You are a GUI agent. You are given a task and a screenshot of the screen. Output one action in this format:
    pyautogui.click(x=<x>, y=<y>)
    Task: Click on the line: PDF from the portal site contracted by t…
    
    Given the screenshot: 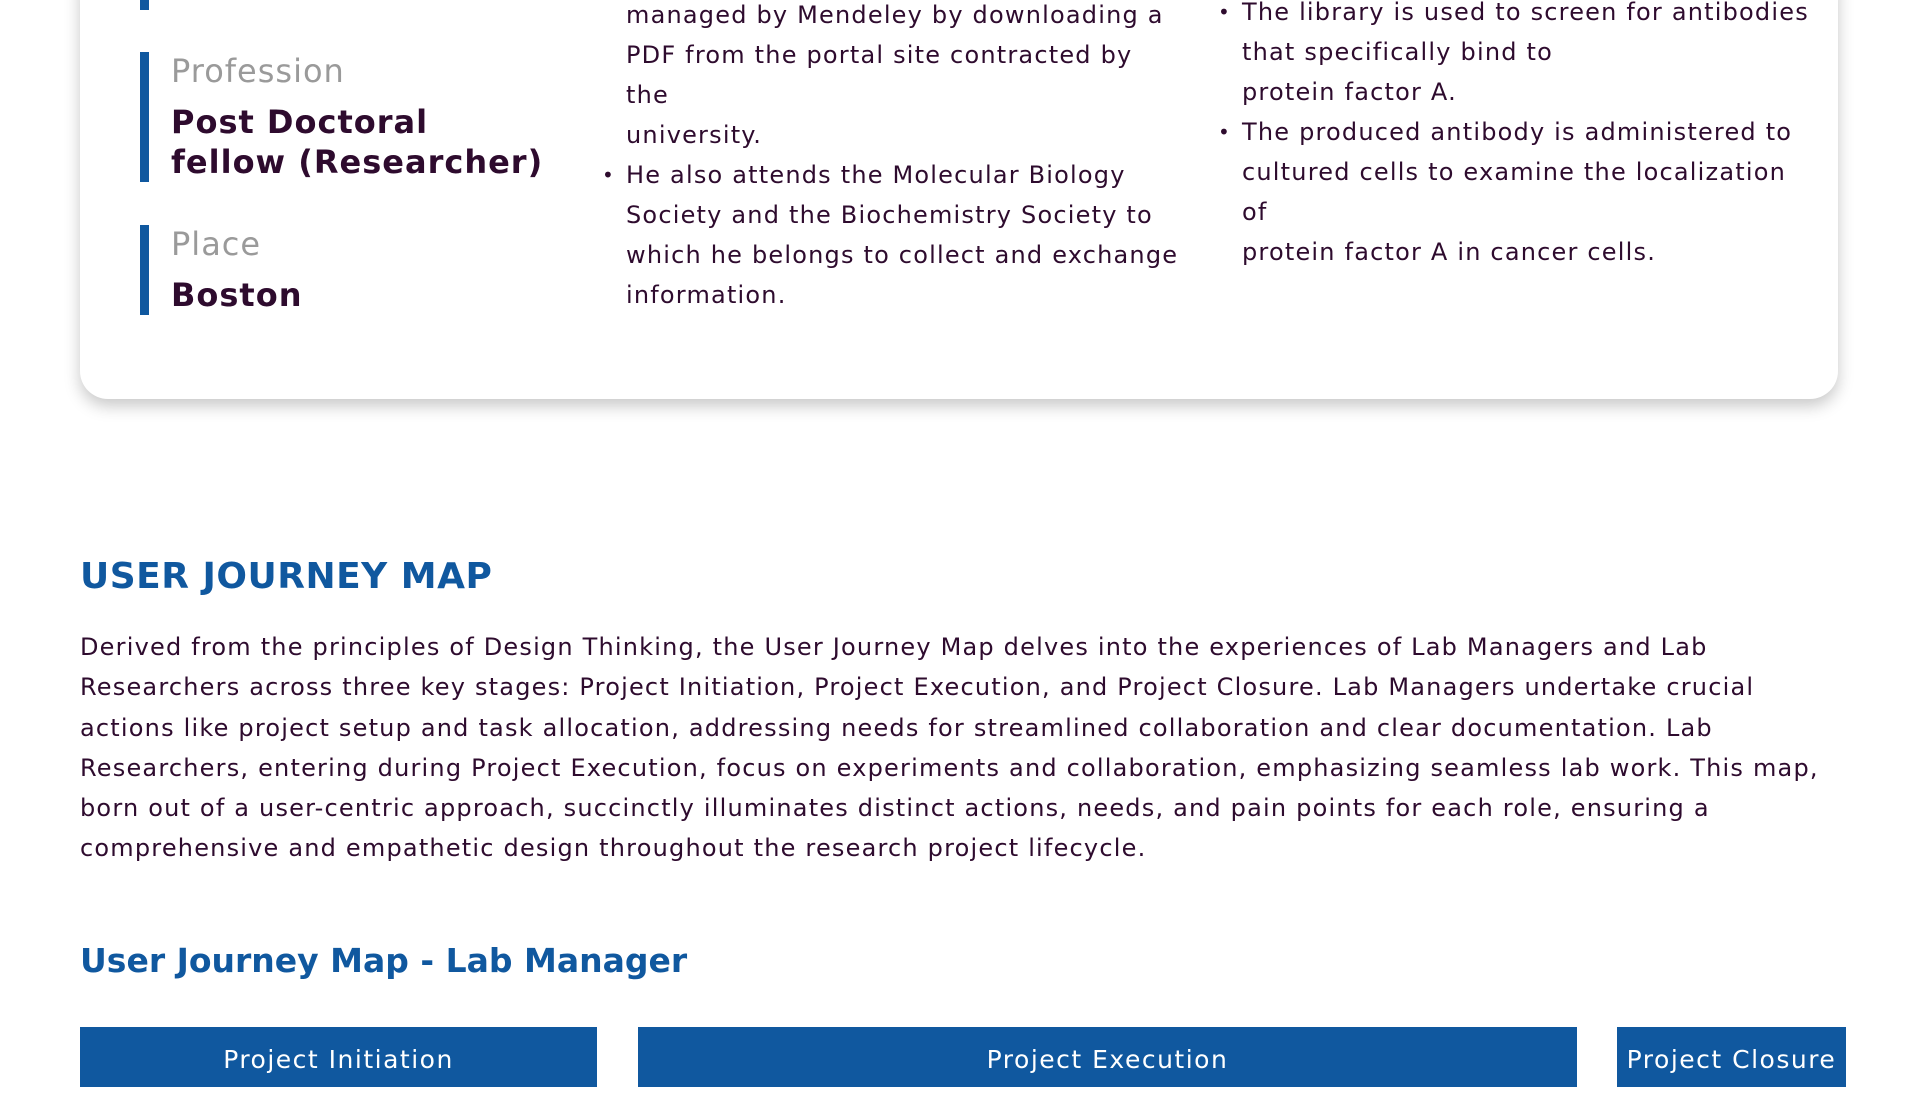 What is the action you would take?
    pyautogui.click(x=879, y=75)
    